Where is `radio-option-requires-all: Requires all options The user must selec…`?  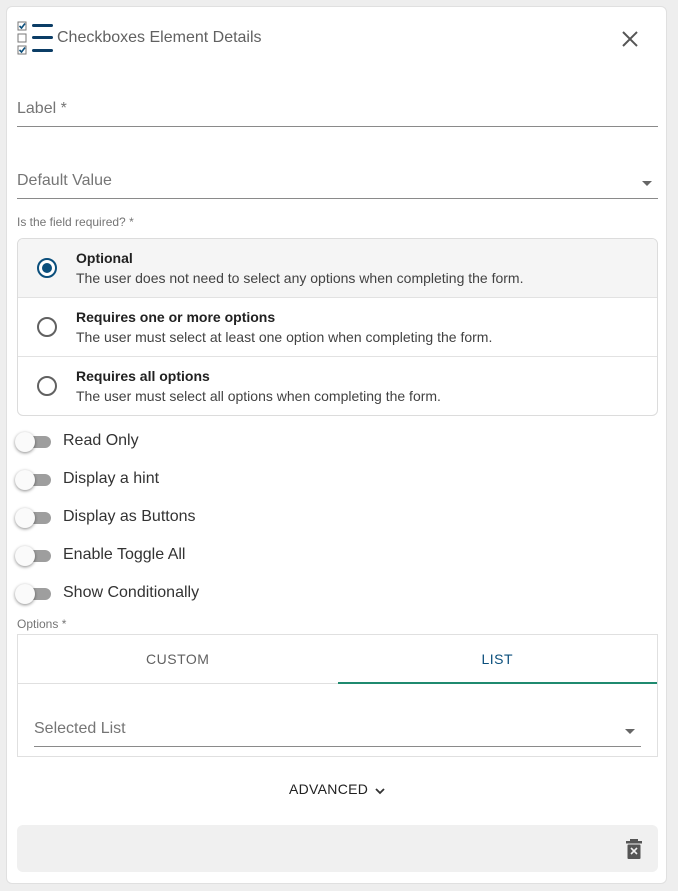
radio-option-requires-all: Requires all options The user must selec… is located at coordinates (337, 386).